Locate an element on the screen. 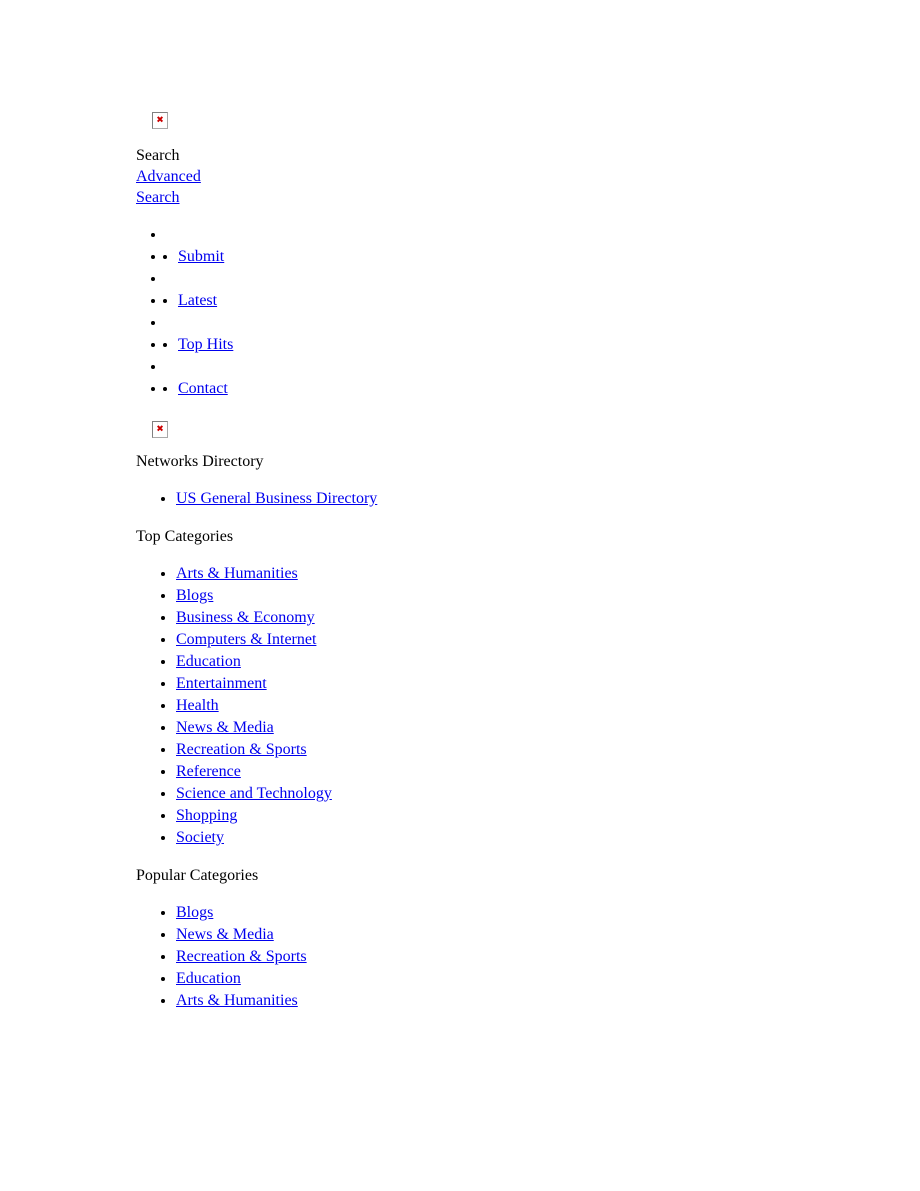  advanced-search-line: Advanced Search is located at coordinates (528, 187).